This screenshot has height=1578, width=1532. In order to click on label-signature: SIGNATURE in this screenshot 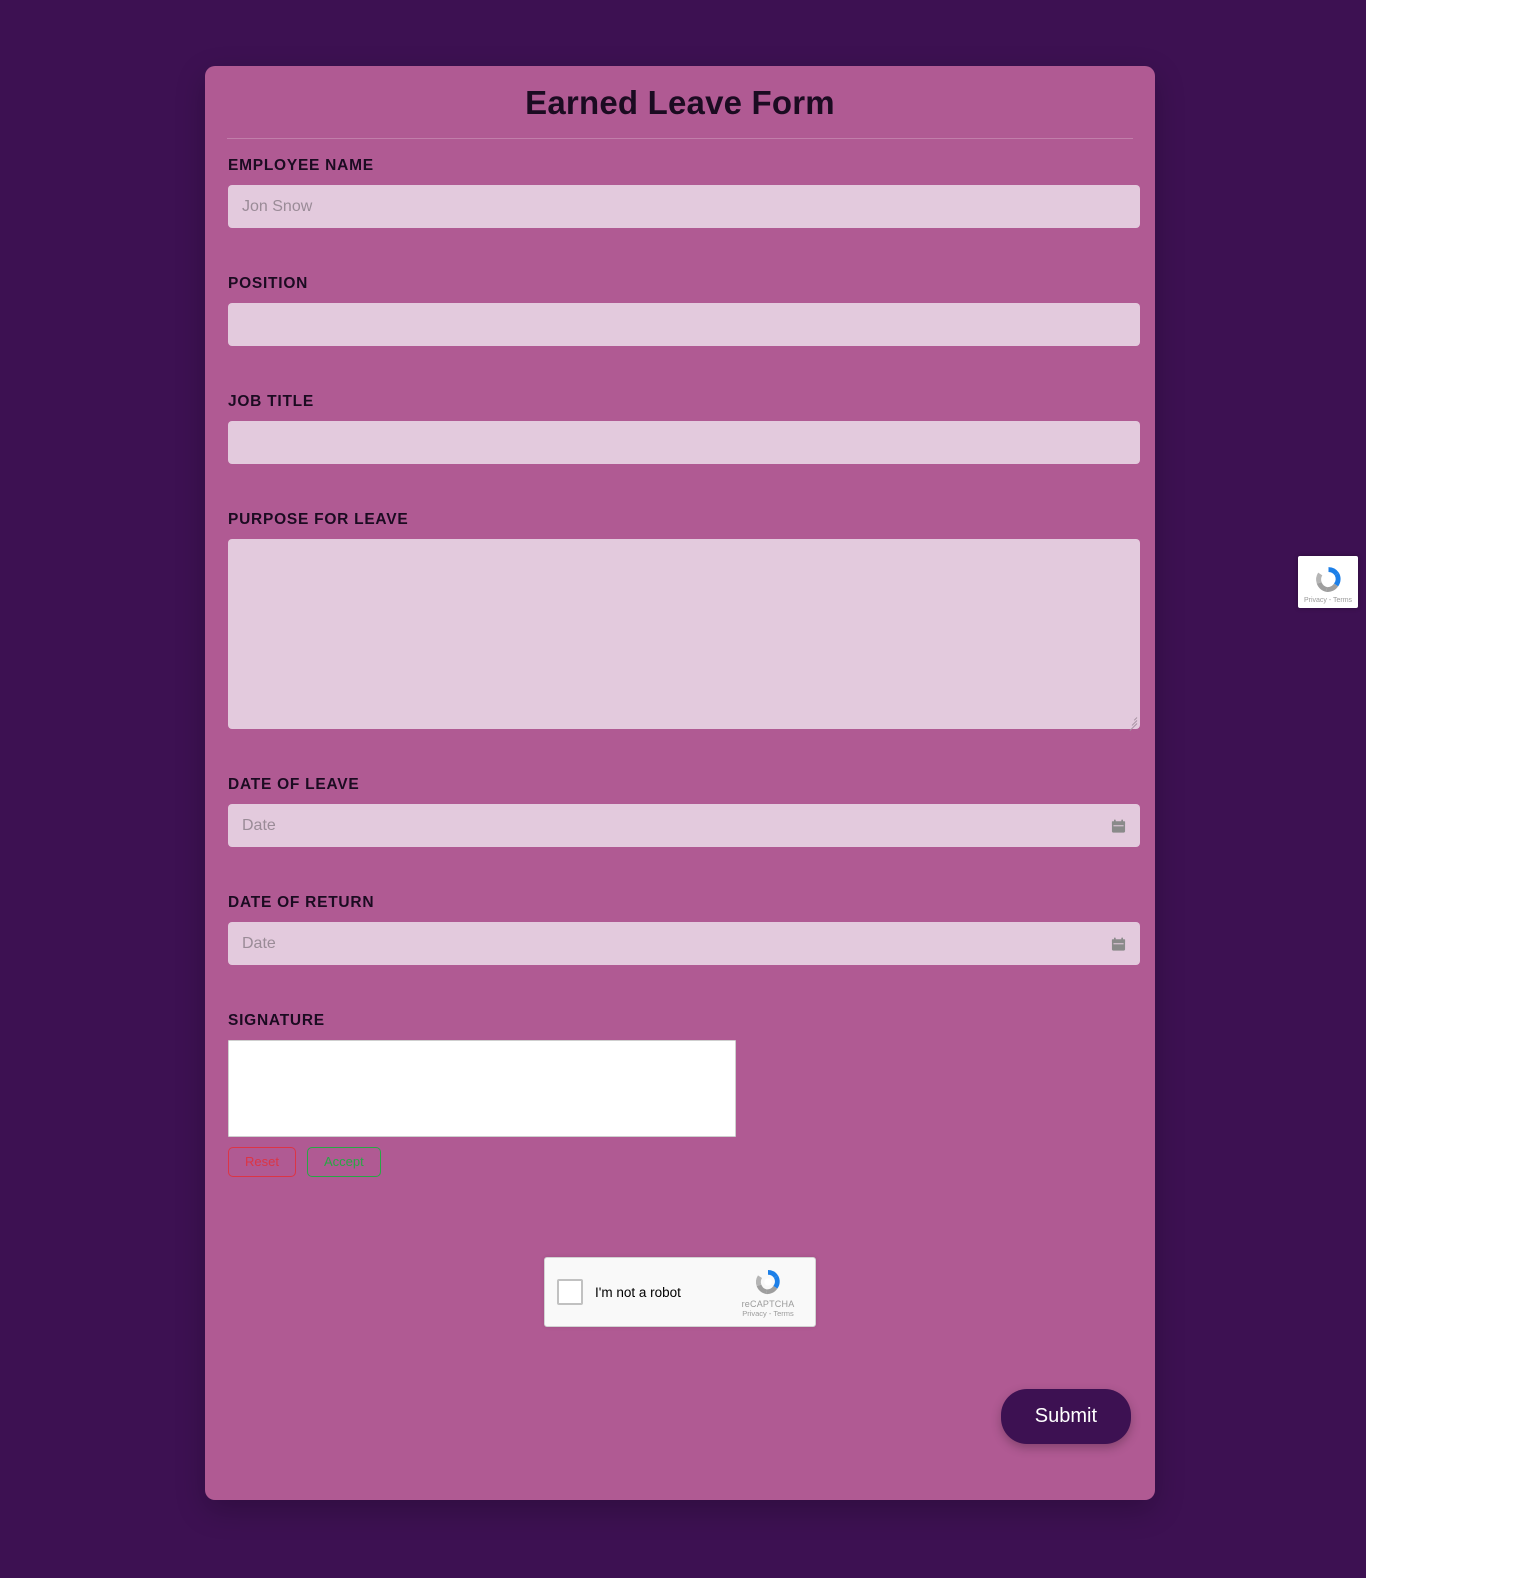, I will do `click(276, 1020)`.